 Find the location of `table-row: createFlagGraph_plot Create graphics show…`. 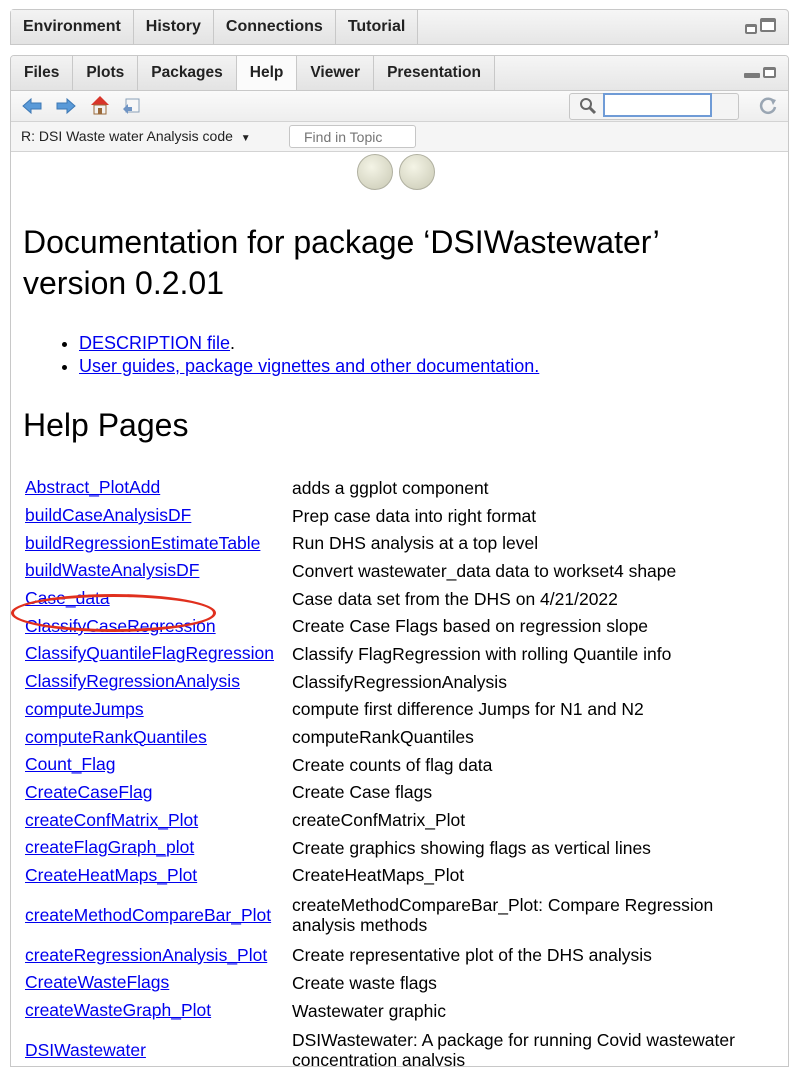

table-row: createFlagGraph_plot Create graphics show… is located at coordinates (393, 848).